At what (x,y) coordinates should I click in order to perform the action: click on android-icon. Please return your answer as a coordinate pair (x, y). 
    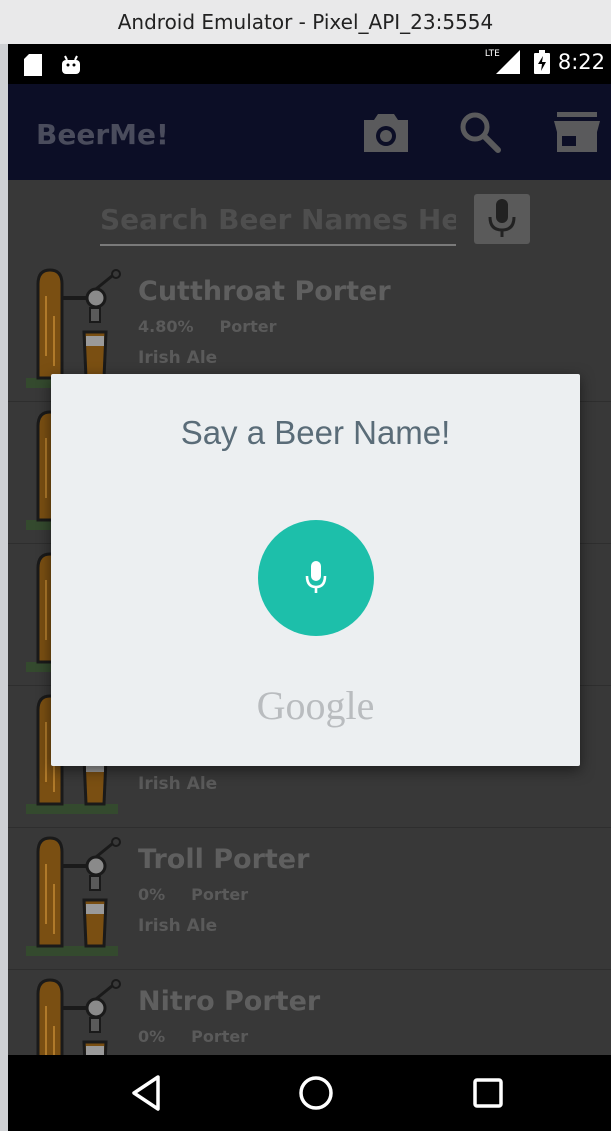
    Looking at the image, I should click on (71, 64).